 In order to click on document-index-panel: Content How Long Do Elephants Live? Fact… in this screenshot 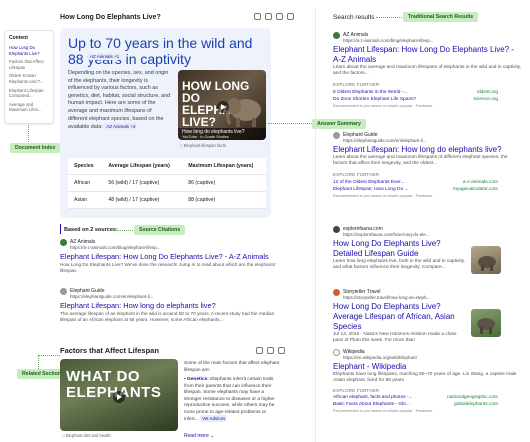, I will do `click(29, 77)`.